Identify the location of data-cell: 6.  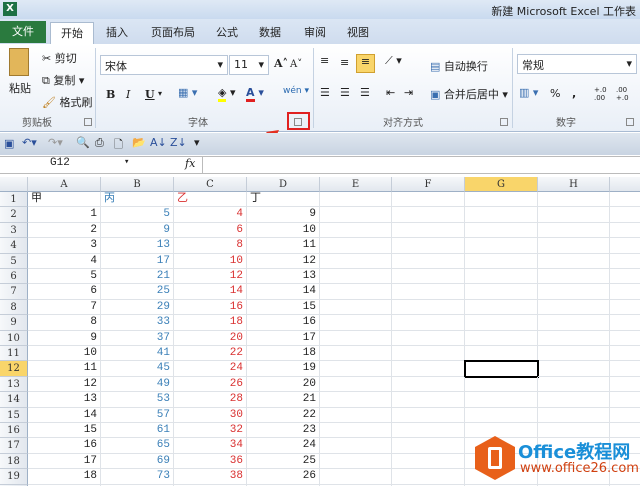
(64, 292).